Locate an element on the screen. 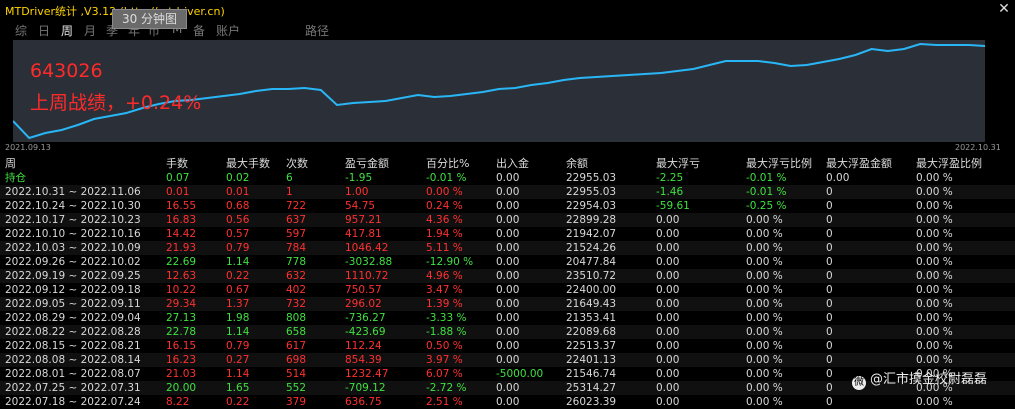 This screenshot has width=1015, height=409. chart-end-date: 2022.10.31 is located at coordinates (978, 147).